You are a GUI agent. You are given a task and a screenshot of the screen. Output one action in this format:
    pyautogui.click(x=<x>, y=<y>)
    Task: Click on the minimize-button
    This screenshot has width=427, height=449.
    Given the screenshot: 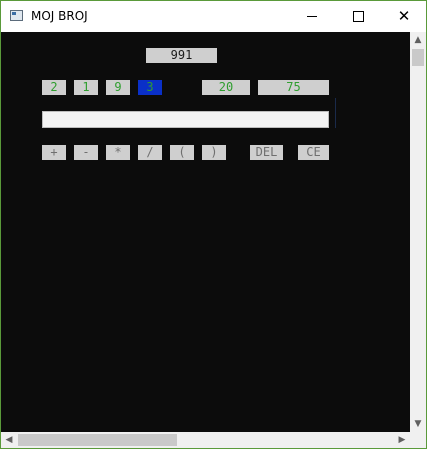 What is the action you would take?
    pyautogui.click(x=312, y=16)
    